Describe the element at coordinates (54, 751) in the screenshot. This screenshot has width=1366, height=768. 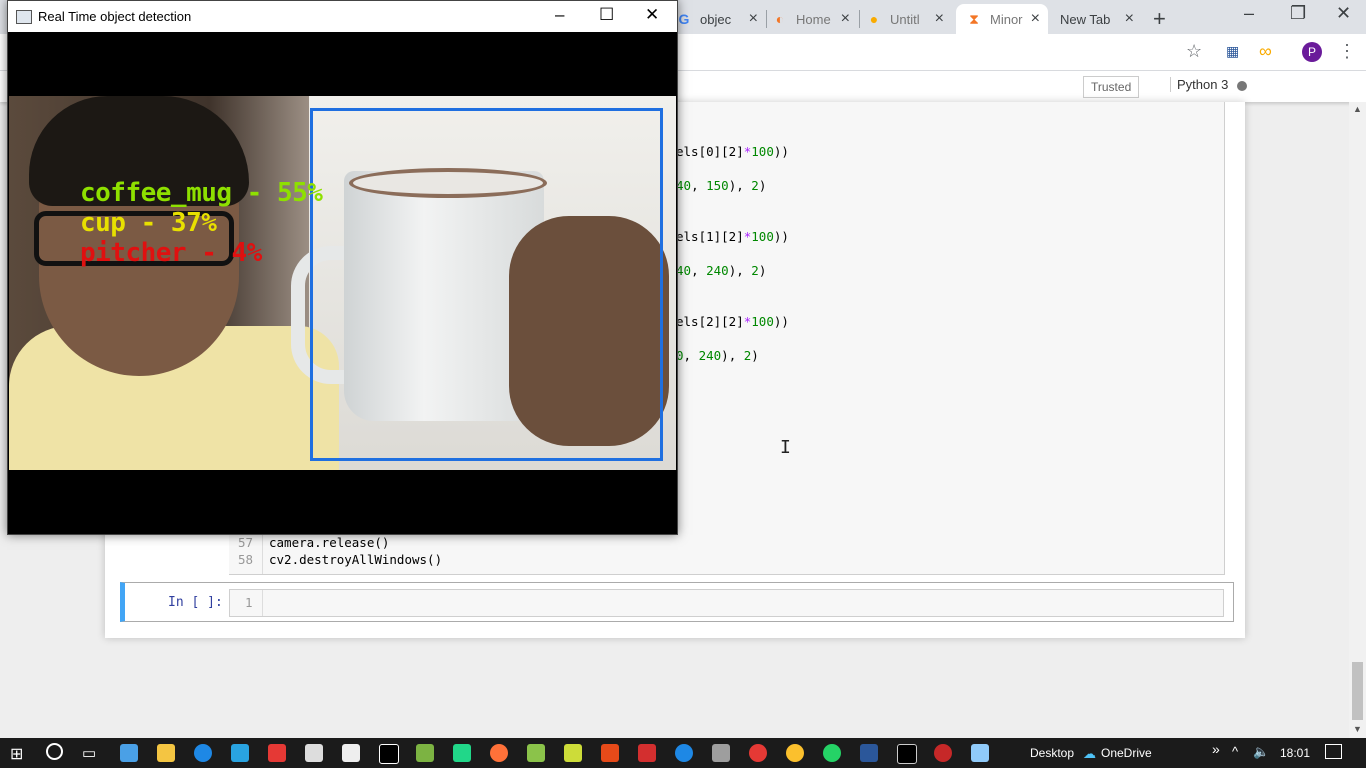
I see `search-icon` at that location.